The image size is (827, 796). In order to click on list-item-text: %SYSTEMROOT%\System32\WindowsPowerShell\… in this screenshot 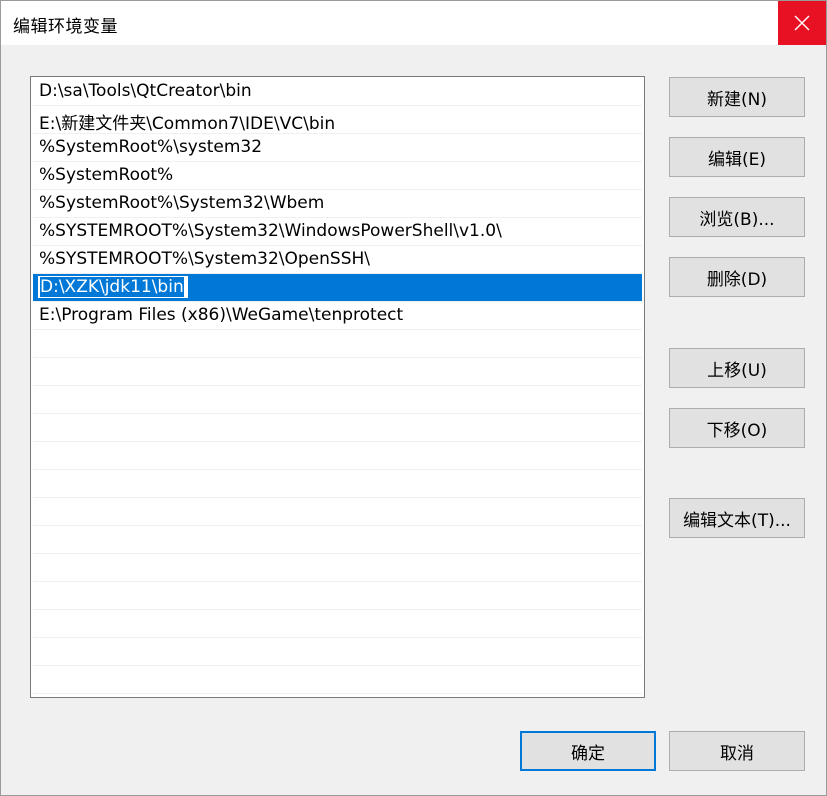, I will do `click(270, 231)`.